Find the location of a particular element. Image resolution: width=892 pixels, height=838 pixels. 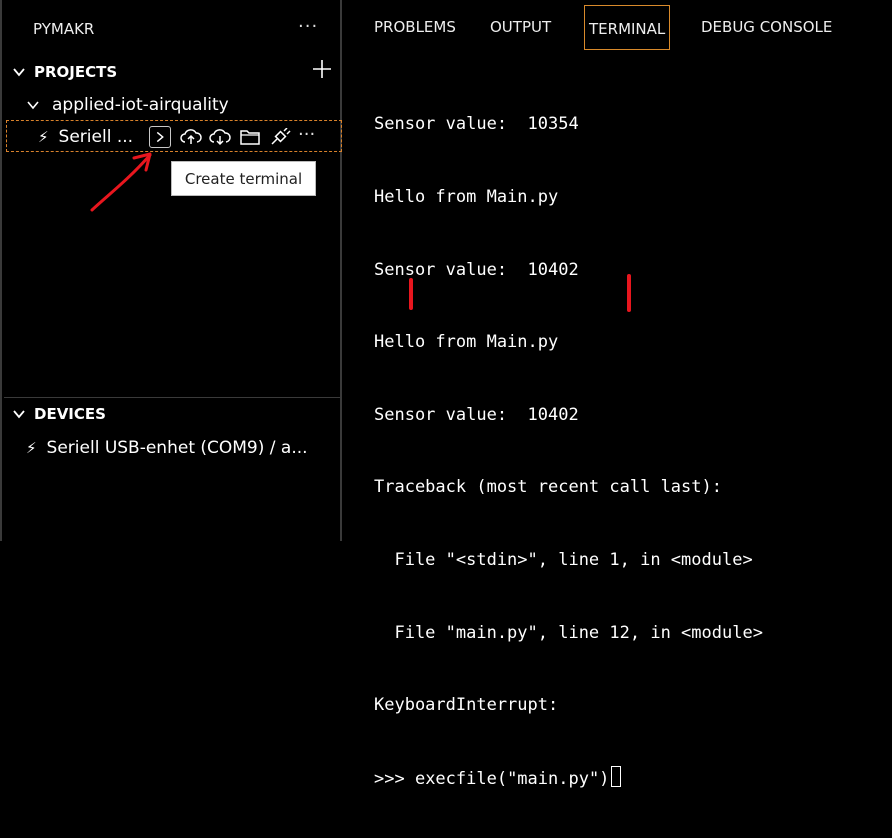

section-divider is located at coordinates (173, 397).